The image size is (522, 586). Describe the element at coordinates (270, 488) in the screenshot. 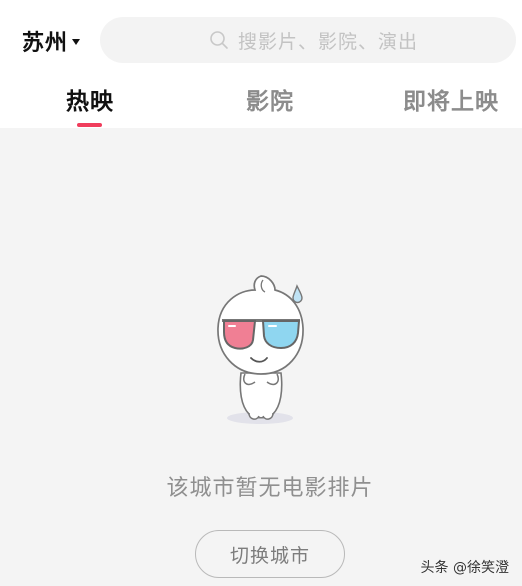

I see `empty-state-message: 该城市暂无电影排片` at that location.